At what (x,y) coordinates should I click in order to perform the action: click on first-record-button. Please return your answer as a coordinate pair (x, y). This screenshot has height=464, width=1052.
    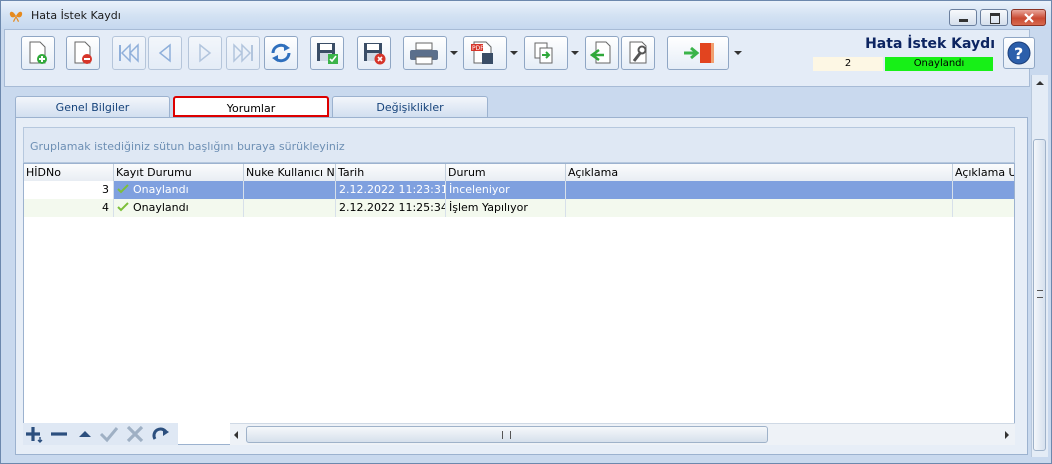
    Looking at the image, I should click on (129, 53).